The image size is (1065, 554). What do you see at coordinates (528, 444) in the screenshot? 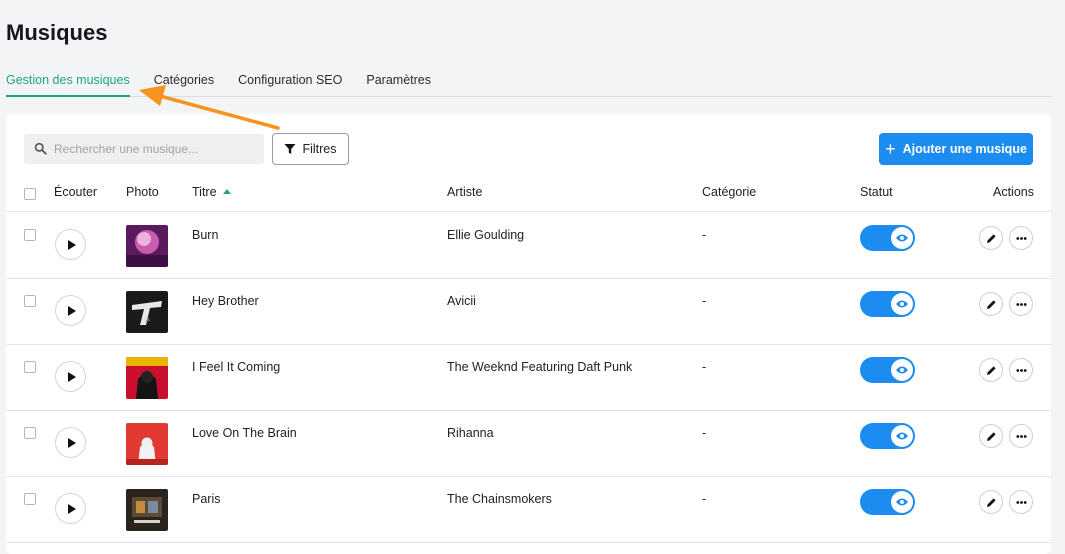
I see `table-row: Love On The Brain Rihanna -` at bounding box center [528, 444].